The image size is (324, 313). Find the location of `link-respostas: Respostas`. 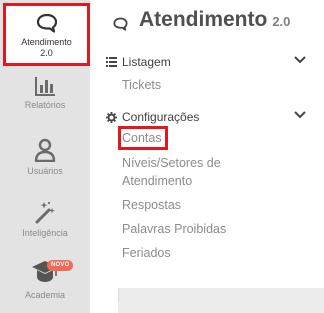

link-respostas: Respostas is located at coordinates (151, 205).